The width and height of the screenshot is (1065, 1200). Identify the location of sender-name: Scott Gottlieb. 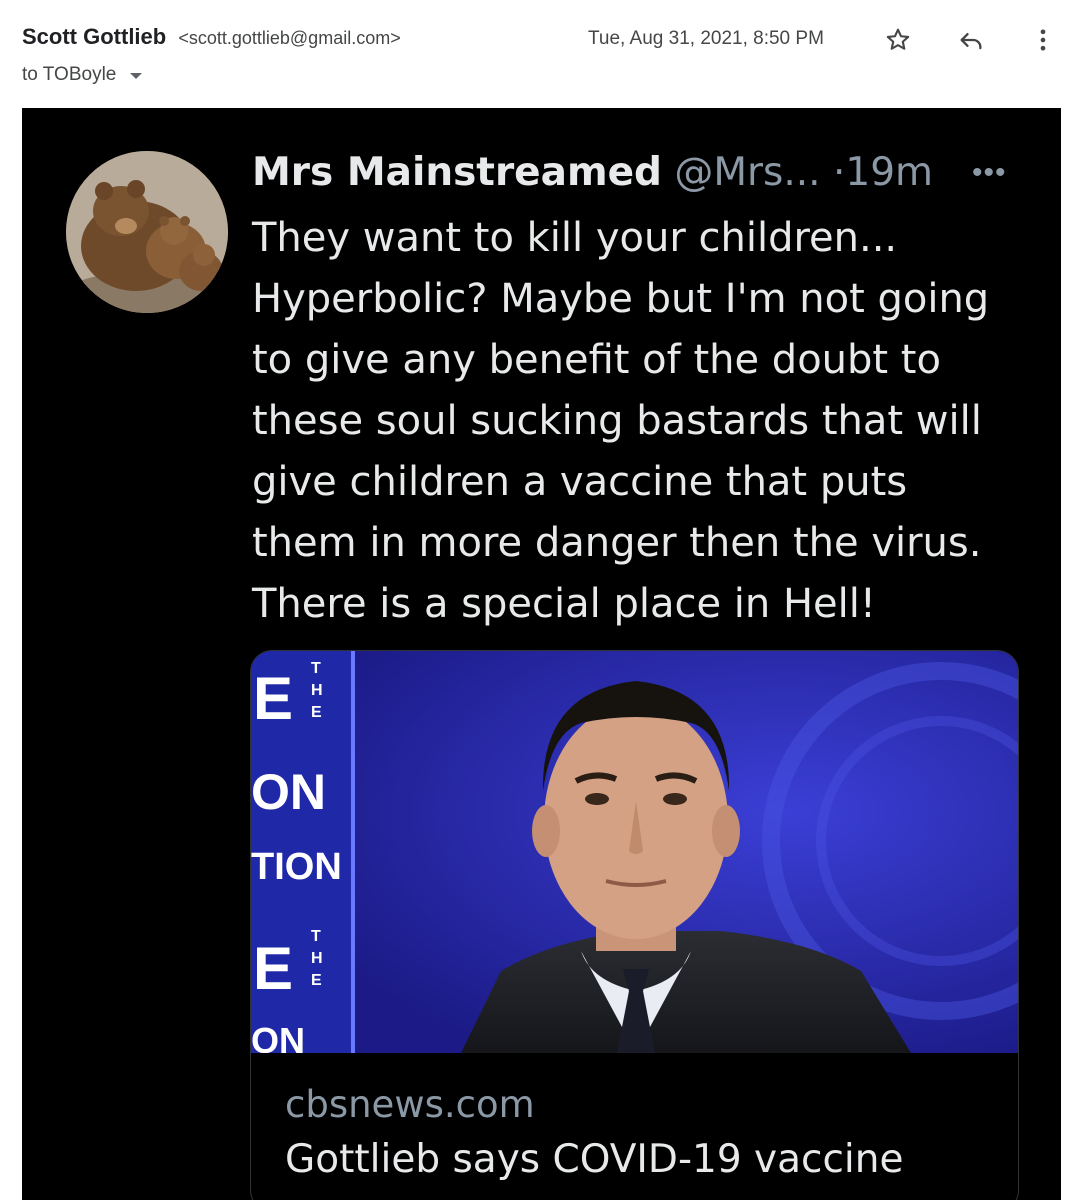
(94, 36).